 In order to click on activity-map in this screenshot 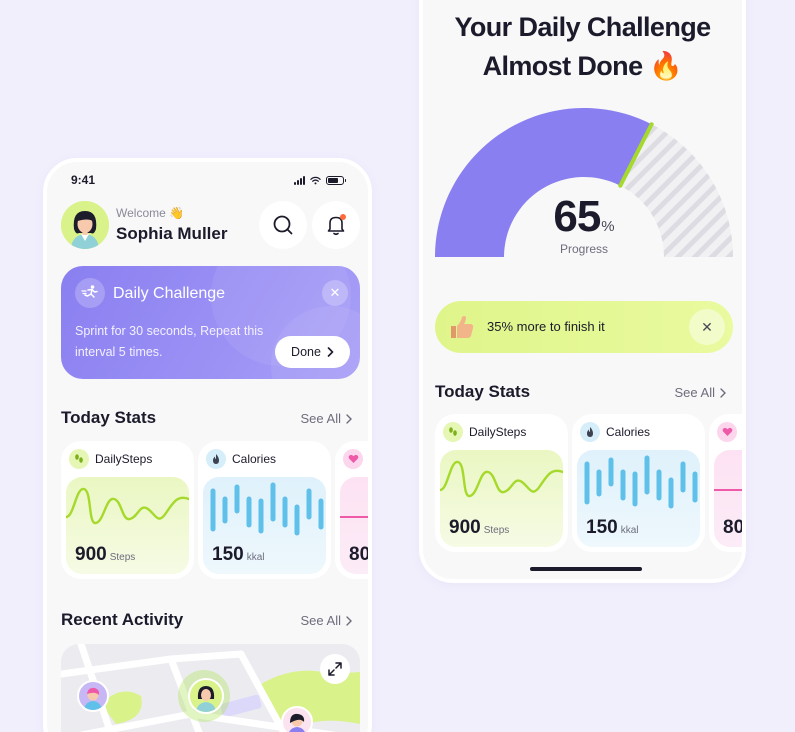, I will do `click(210, 688)`.